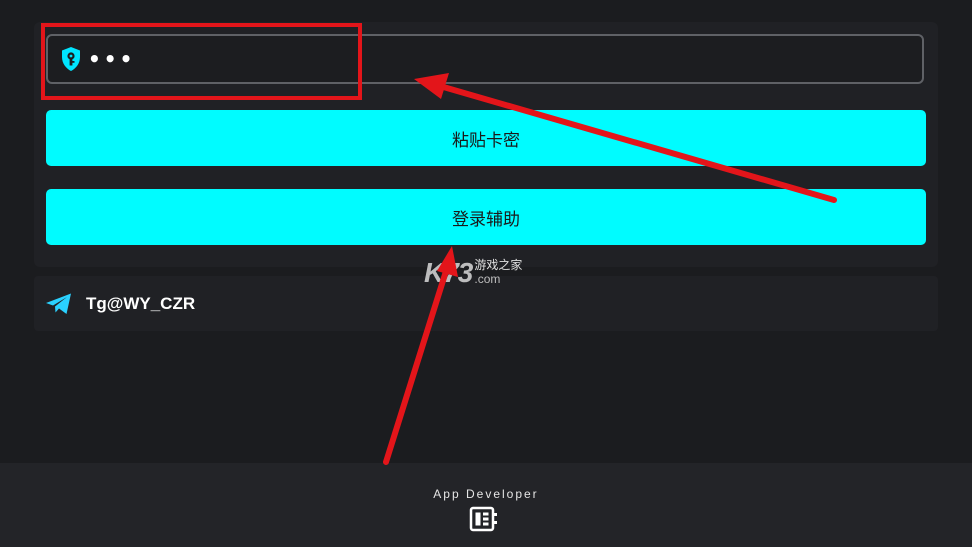  I want to click on watermark-domain: .com, so click(487, 279).